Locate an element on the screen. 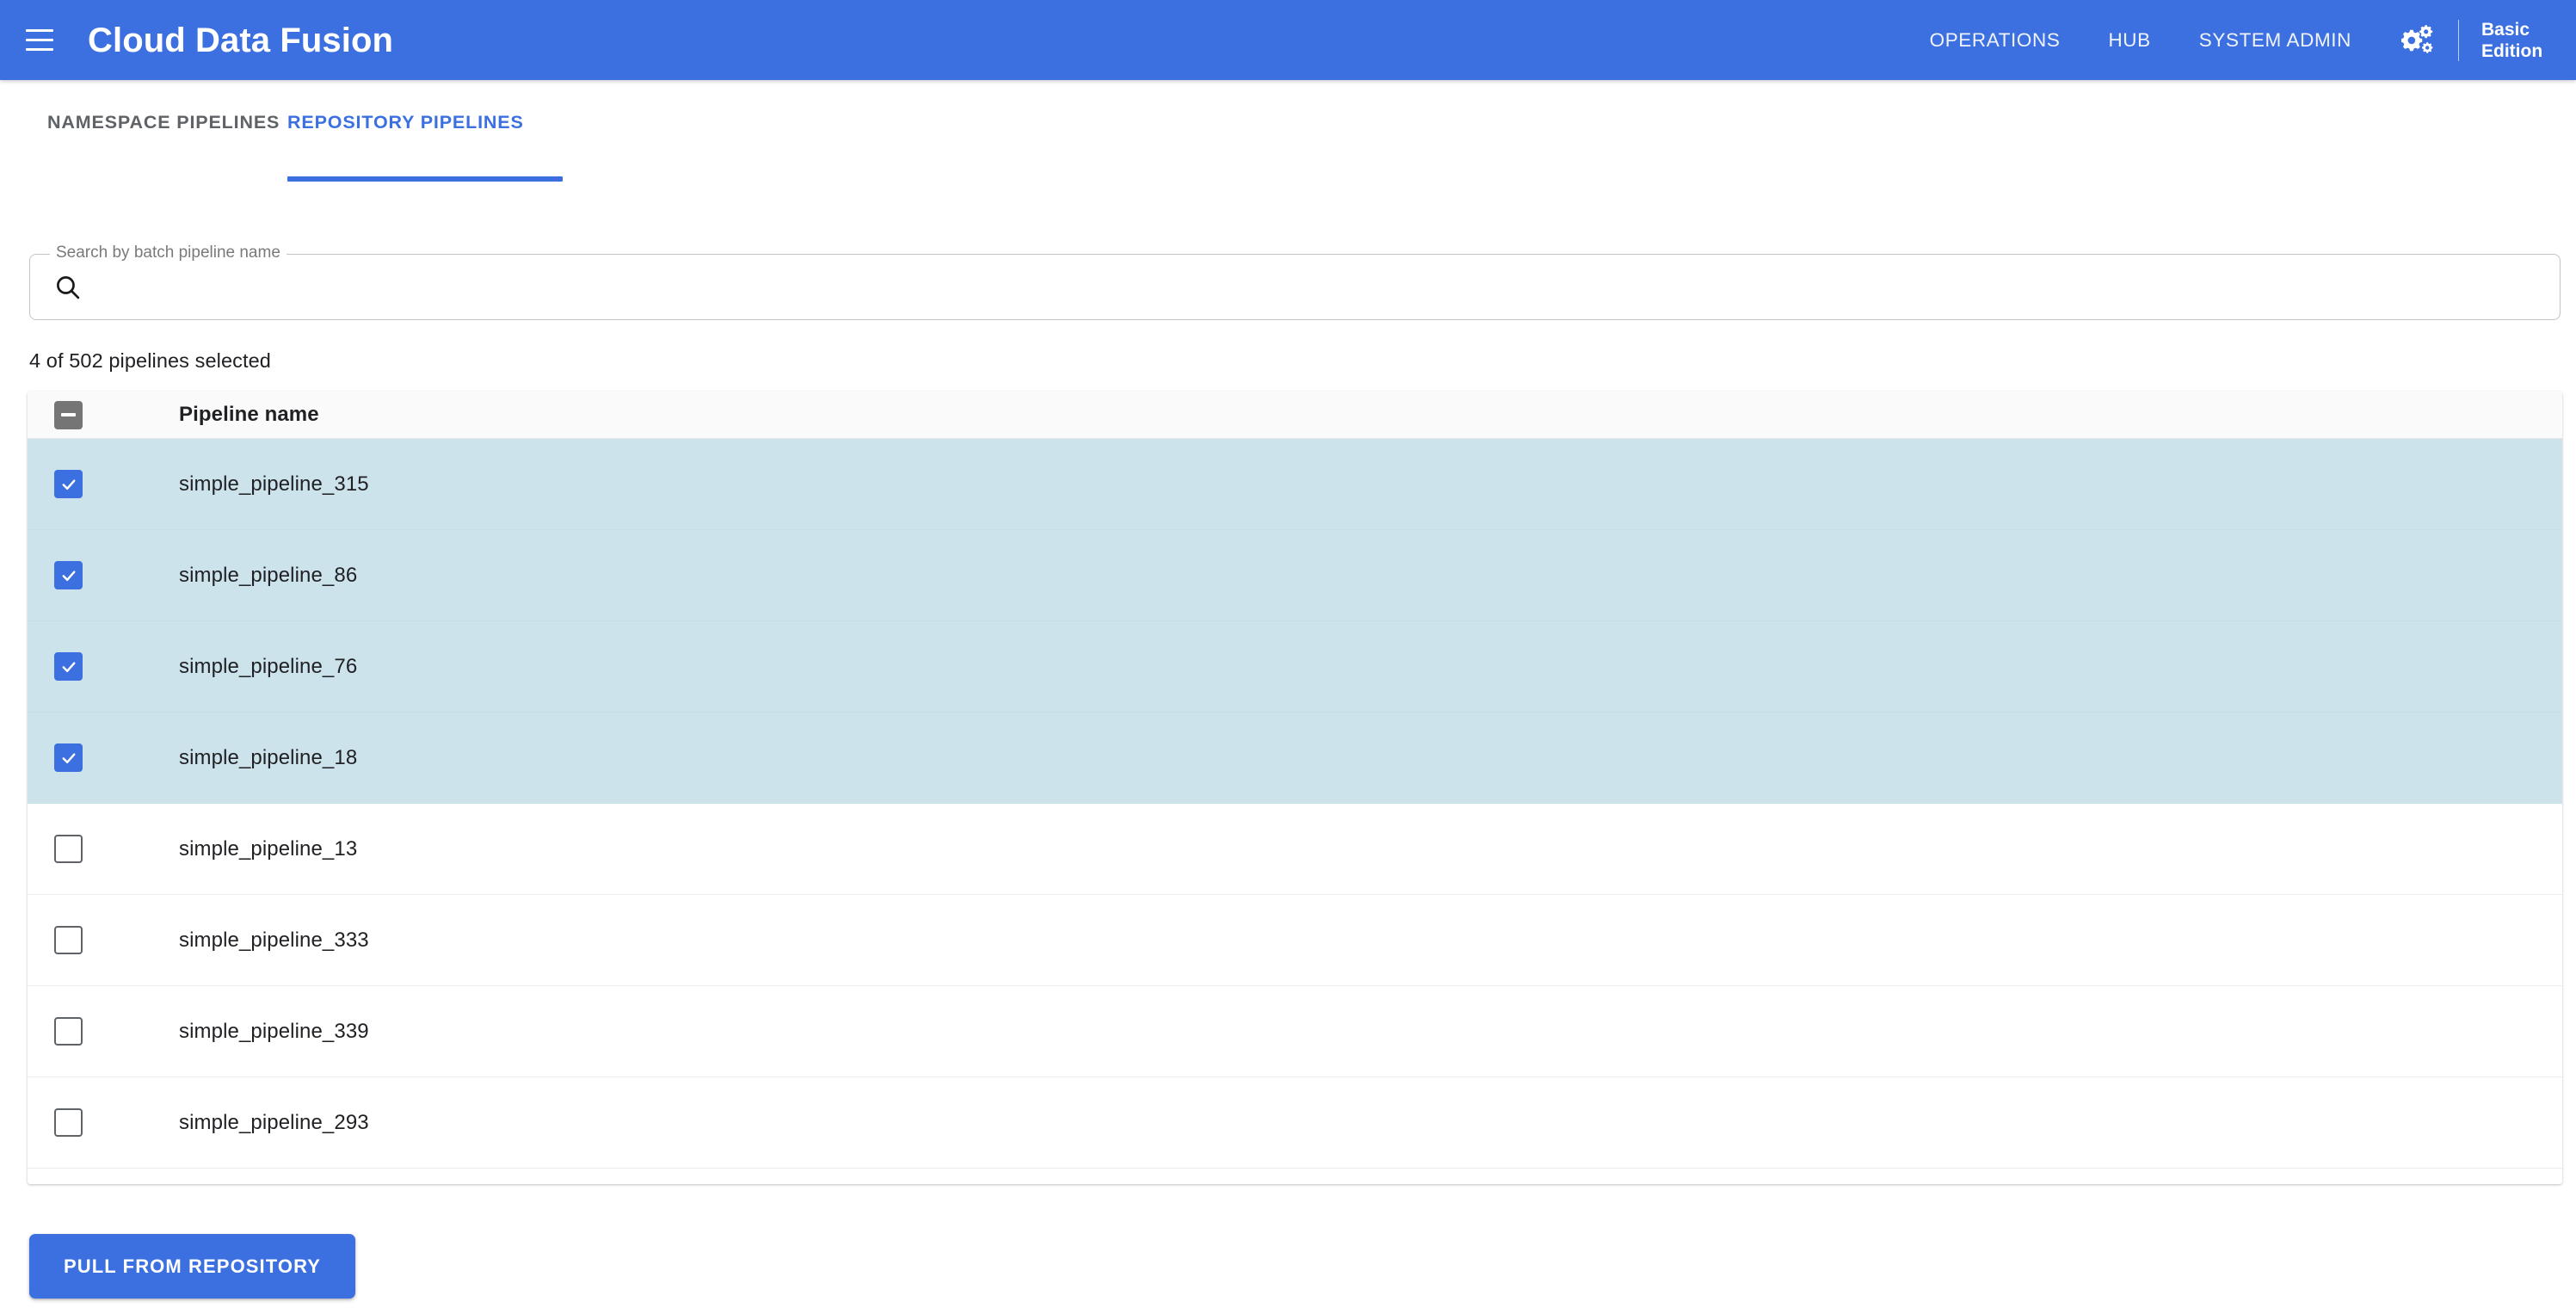  pipeline-name-cell: simple_pipeline_13 is located at coordinates (268, 848).